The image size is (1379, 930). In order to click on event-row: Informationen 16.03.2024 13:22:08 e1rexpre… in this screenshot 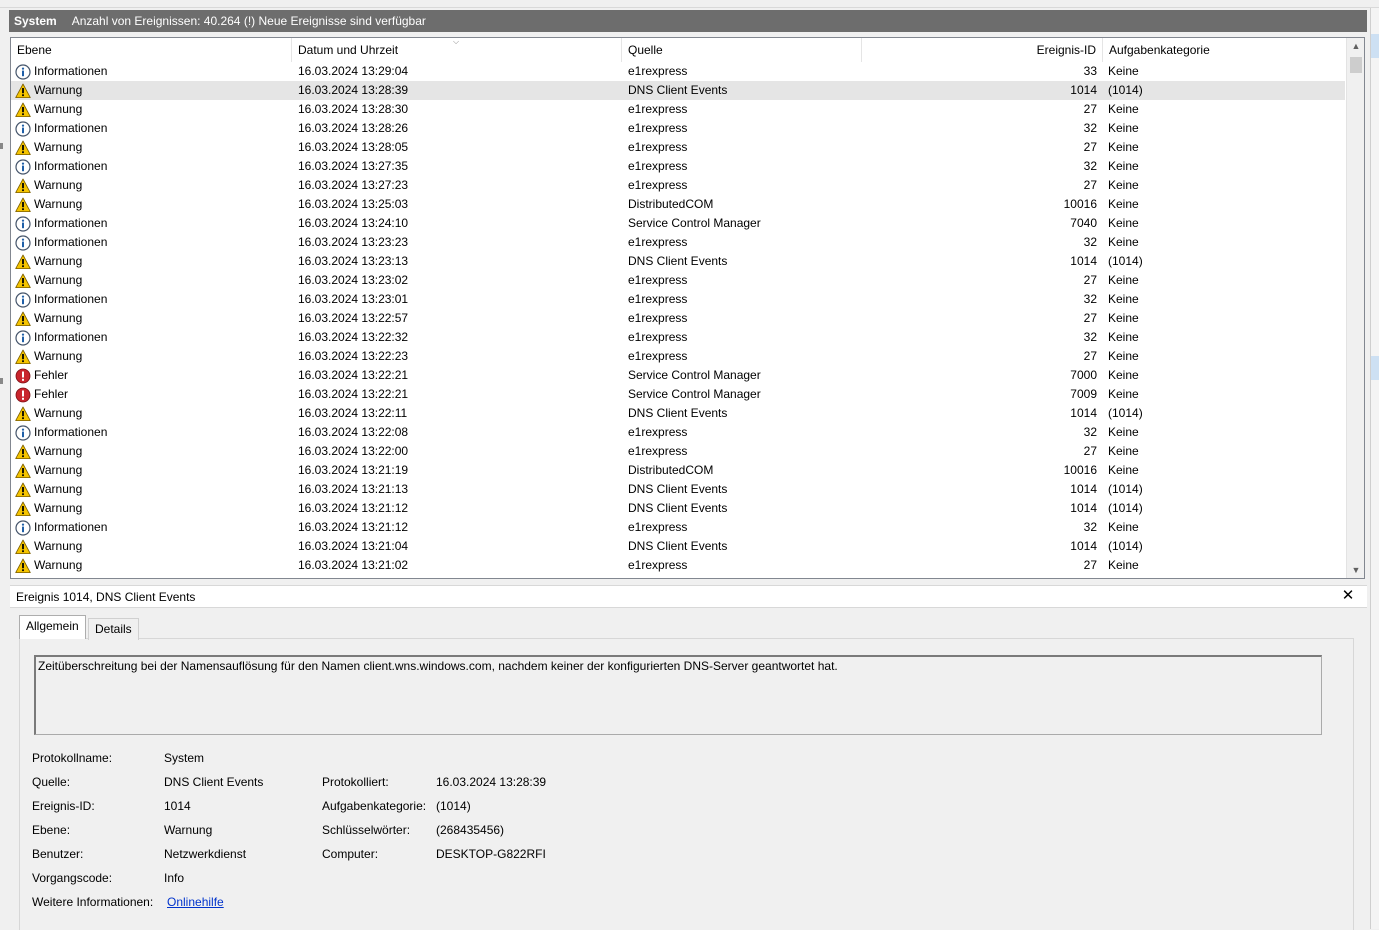, I will do `click(678, 432)`.